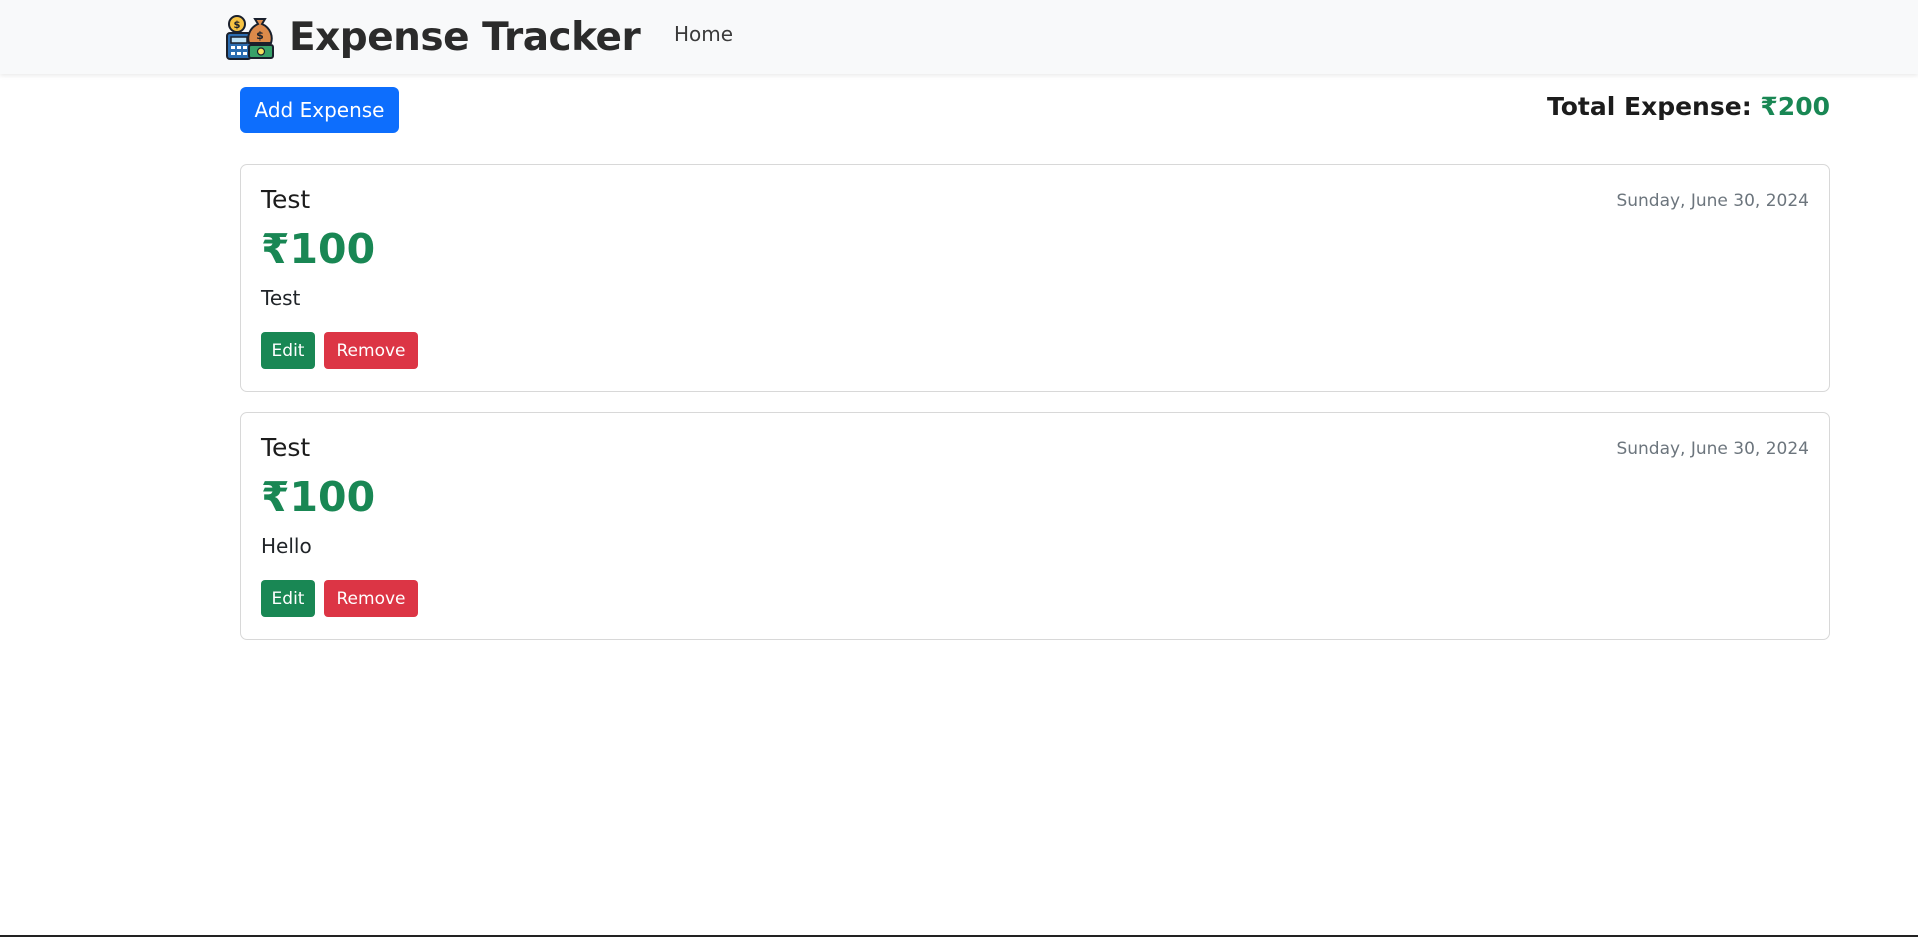 This screenshot has height=937, width=1918. I want to click on add-expense-button: Add Expense, so click(319, 110).